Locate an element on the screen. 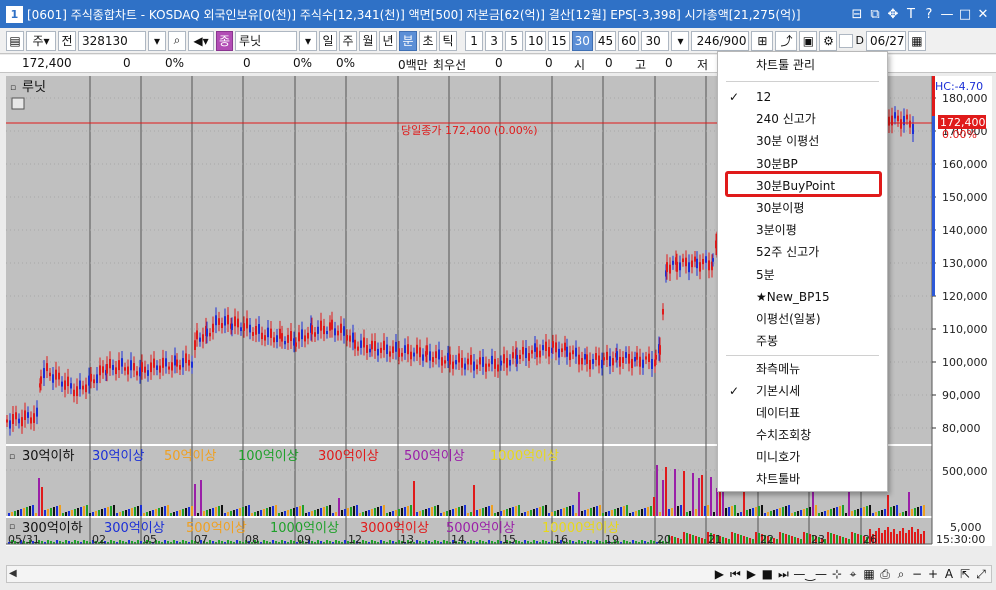 The width and height of the screenshot is (996, 590). date-input: 06/27 is located at coordinates (885, 40).